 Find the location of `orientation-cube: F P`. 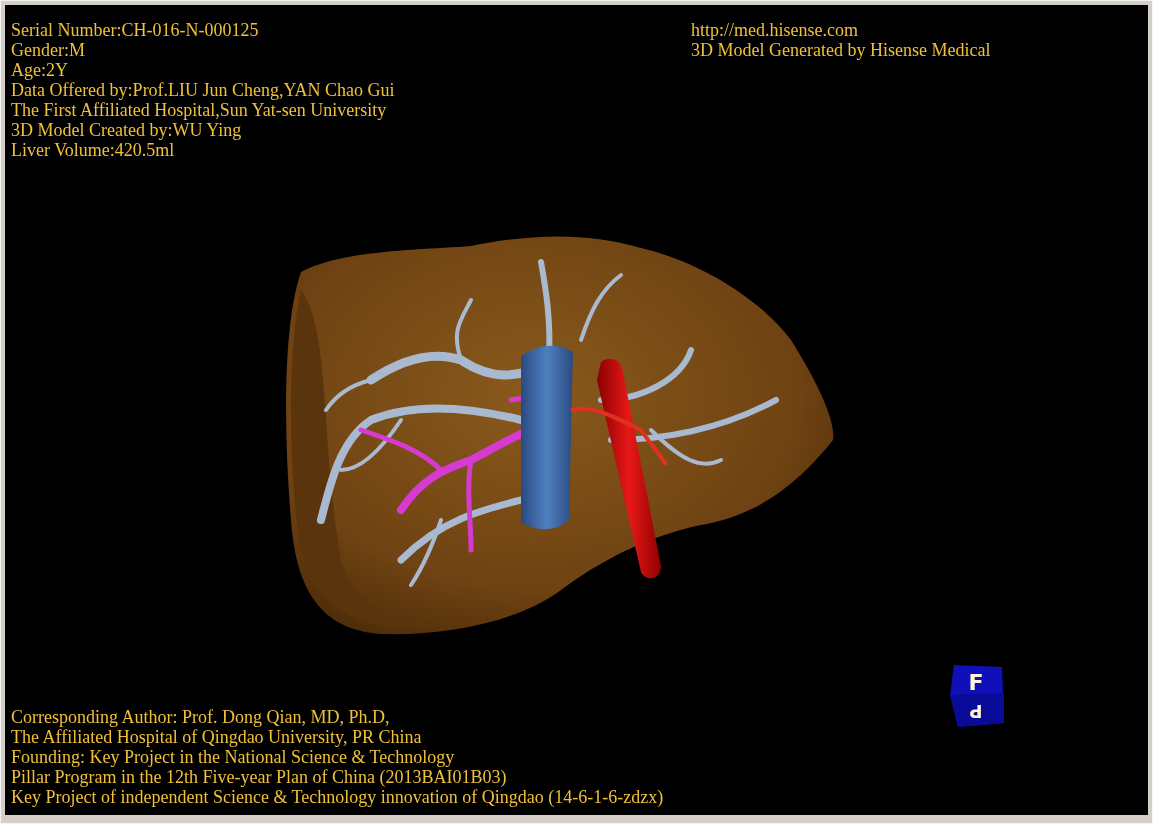

orientation-cube: F P is located at coordinates (977, 696).